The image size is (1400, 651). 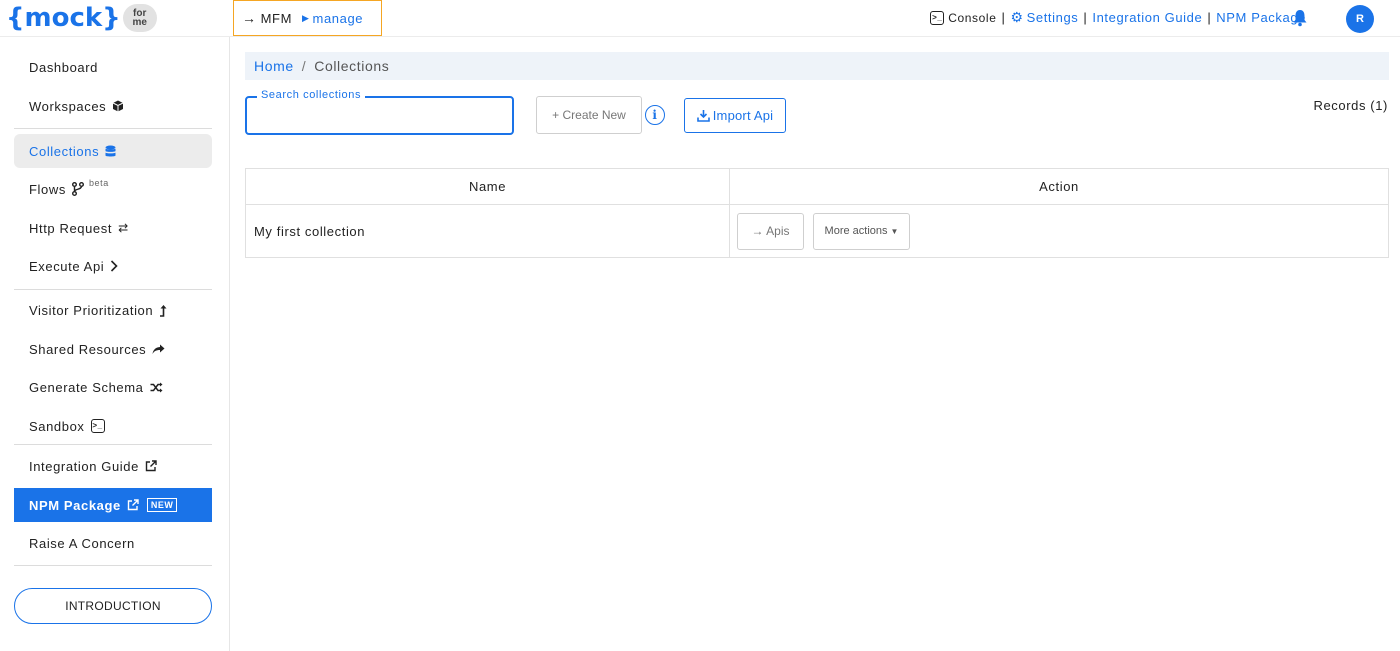 I want to click on chevron-right-icon, so click(x=114, y=266).